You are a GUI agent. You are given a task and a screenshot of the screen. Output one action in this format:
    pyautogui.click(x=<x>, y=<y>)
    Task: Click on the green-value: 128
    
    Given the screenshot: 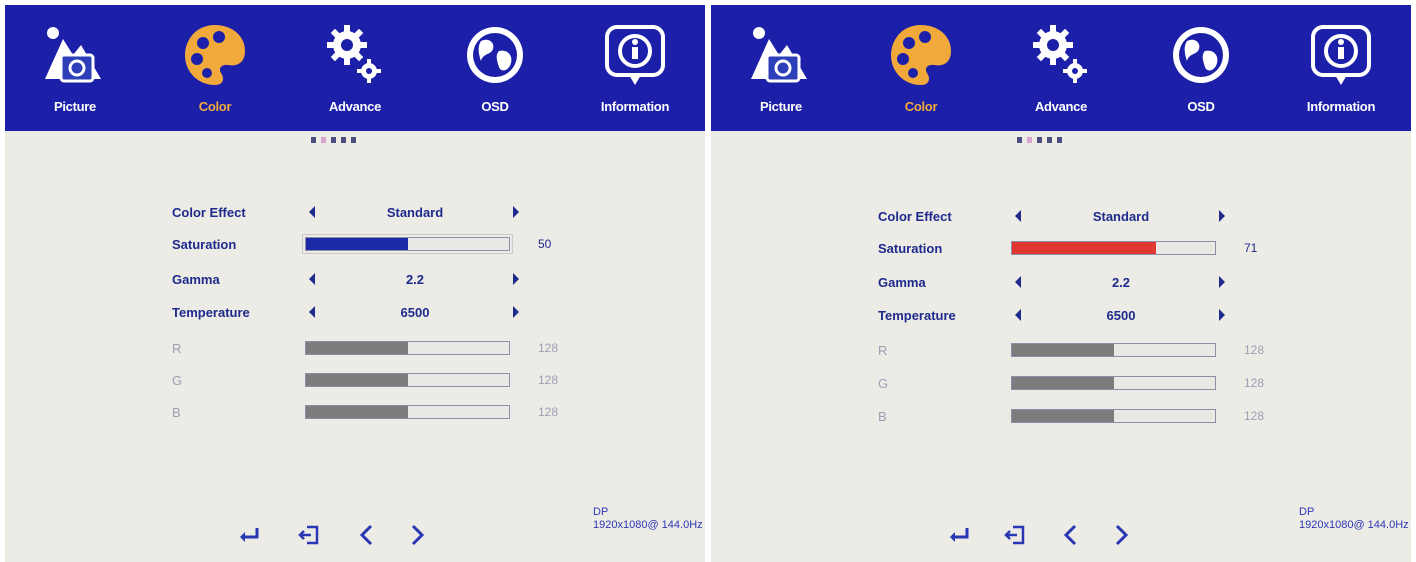 What is the action you would take?
    pyautogui.click(x=548, y=380)
    